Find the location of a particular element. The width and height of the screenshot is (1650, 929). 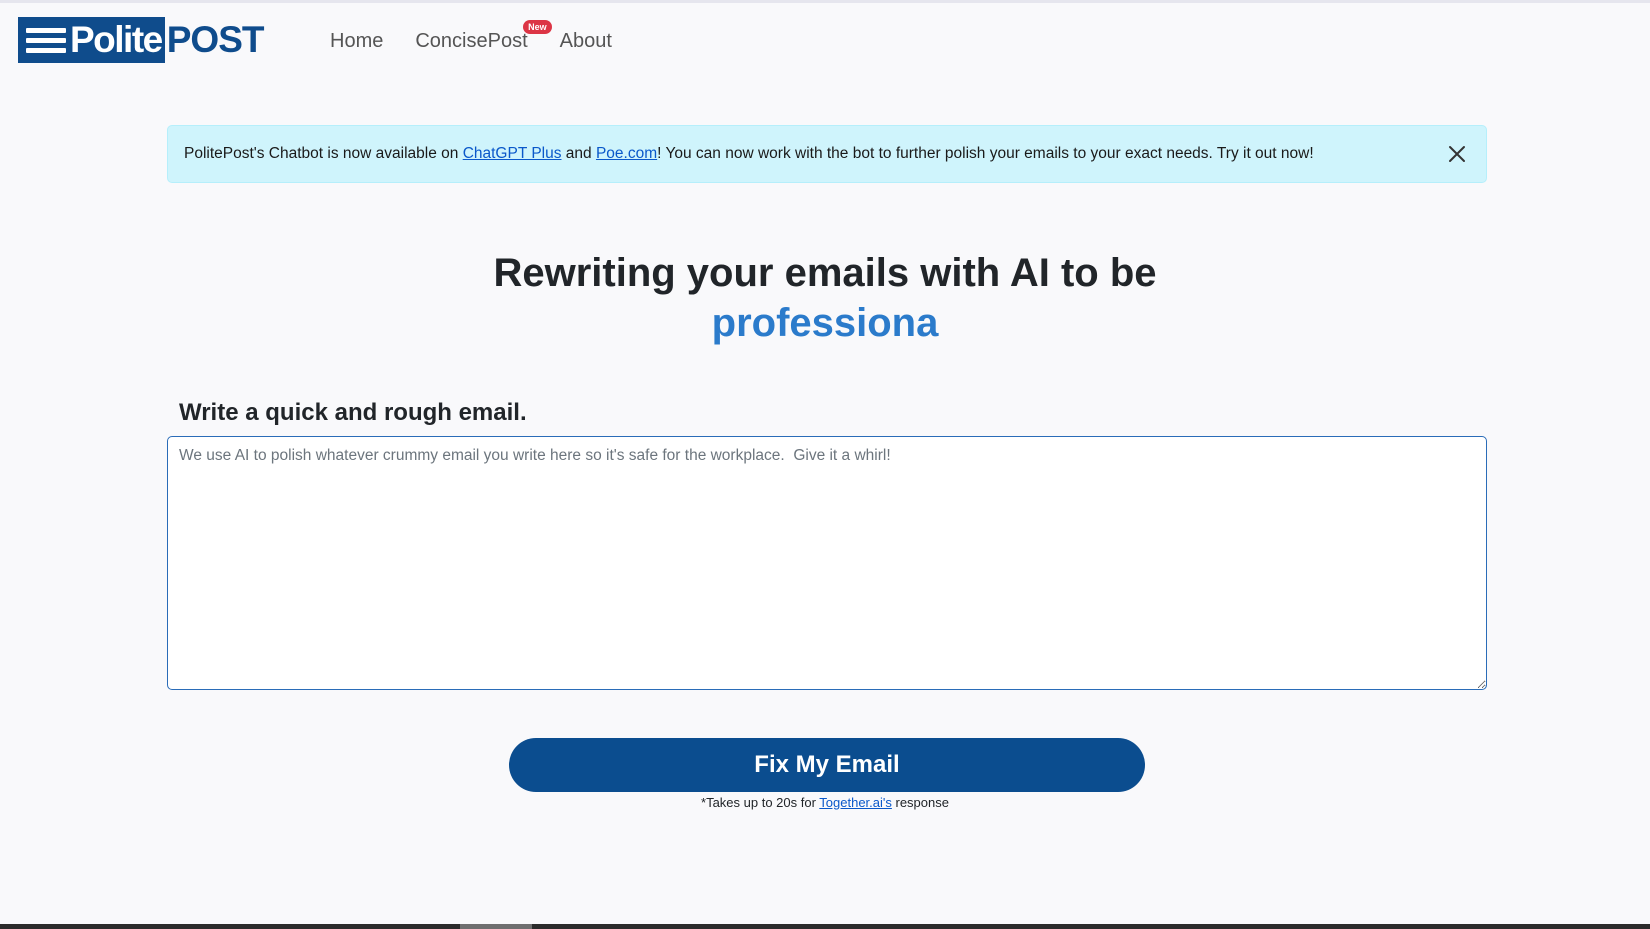

typed-word: professiona is located at coordinates (825, 323).